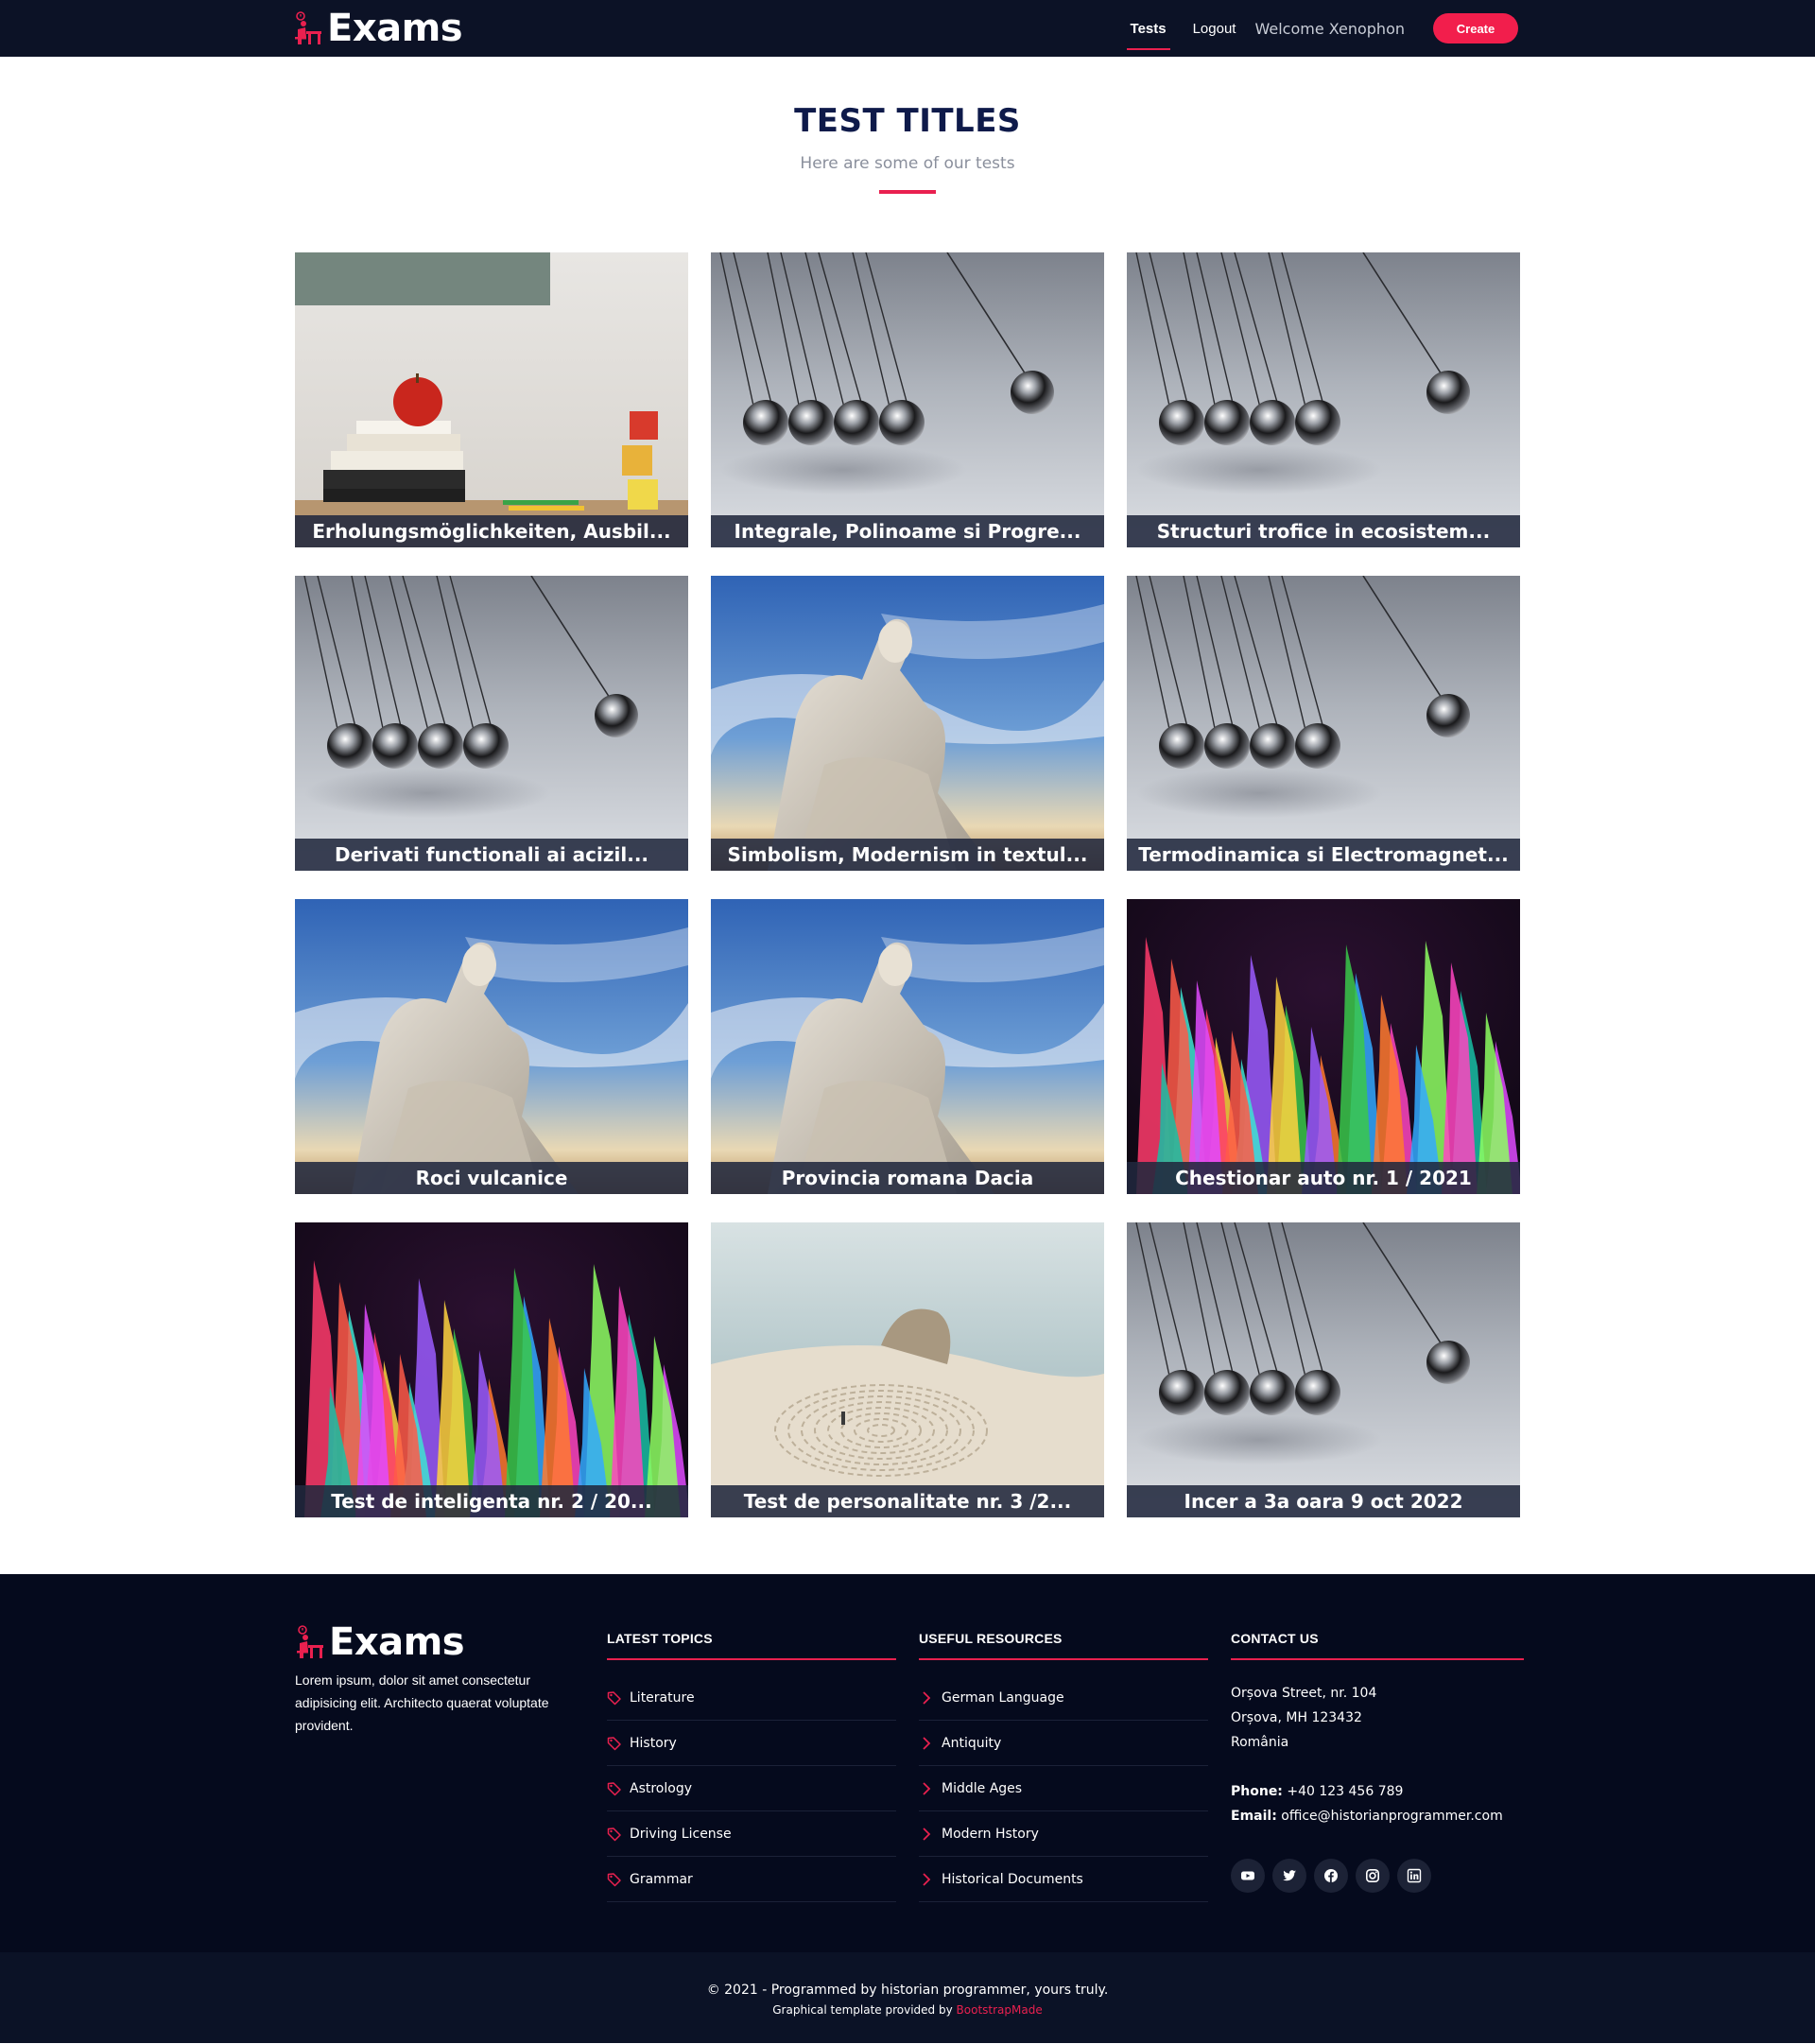  Describe the element at coordinates (751, 1834) in the screenshot. I see `topic-item: Driving License` at that location.